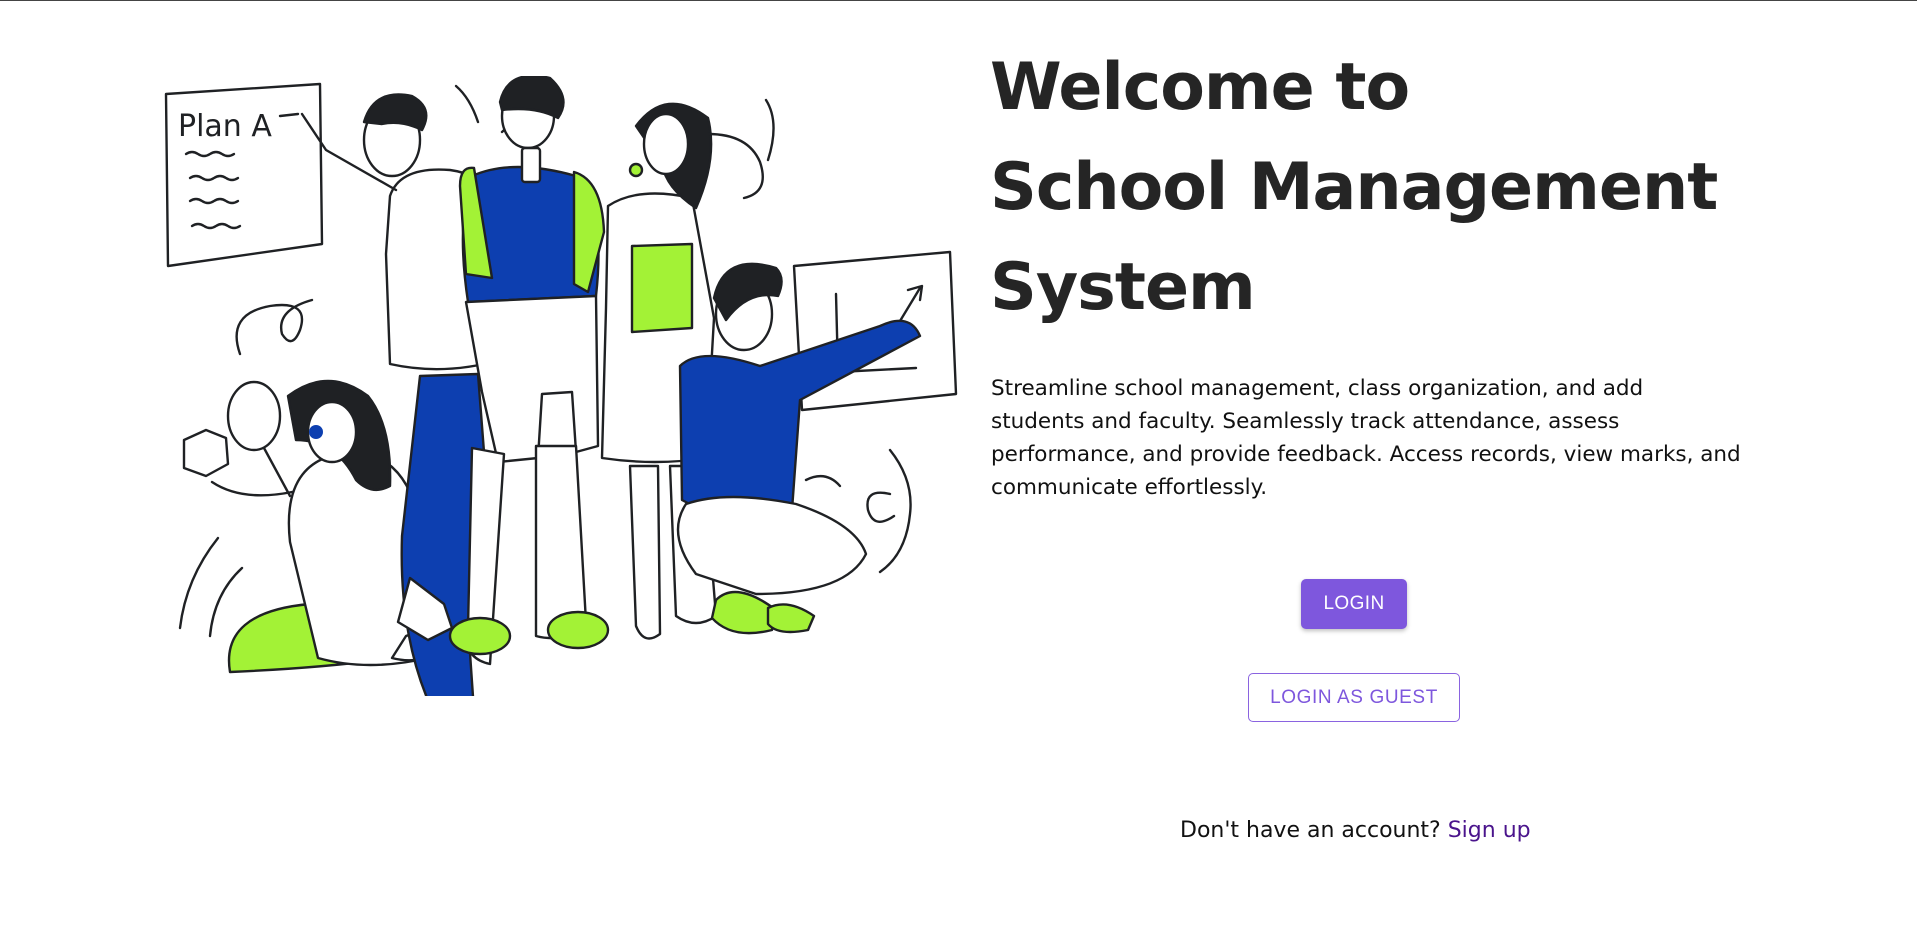 This screenshot has height=933, width=1917. What do you see at coordinates (1123, 287) in the screenshot?
I see `welcome-line-3: System` at bounding box center [1123, 287].